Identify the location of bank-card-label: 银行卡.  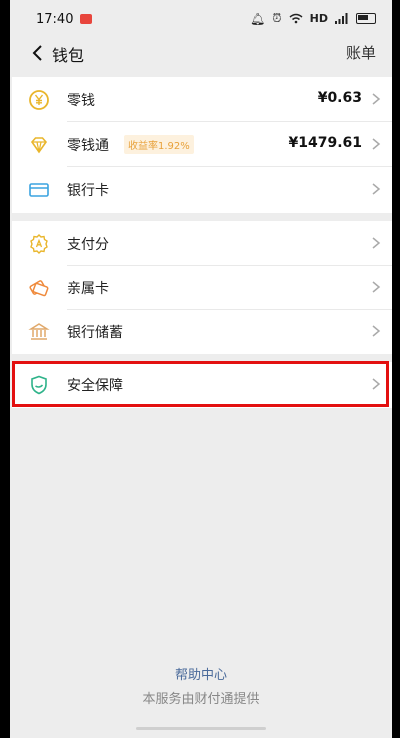
(88, 191).